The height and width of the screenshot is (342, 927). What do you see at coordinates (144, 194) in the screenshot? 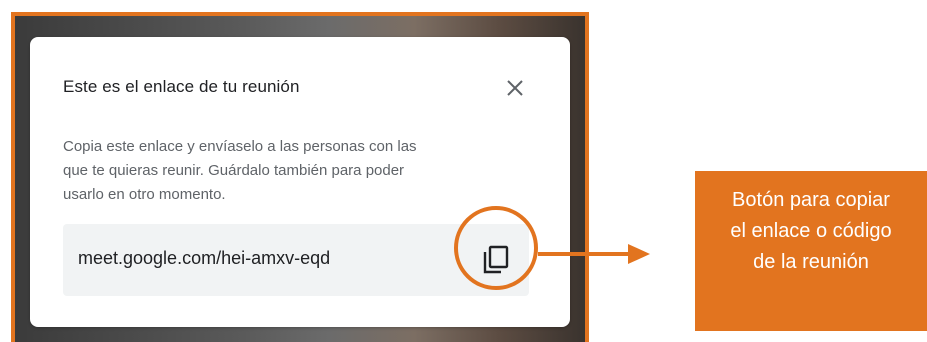
I see `description-line: usarlo en otro momento.` at bounding box center [144, 194].